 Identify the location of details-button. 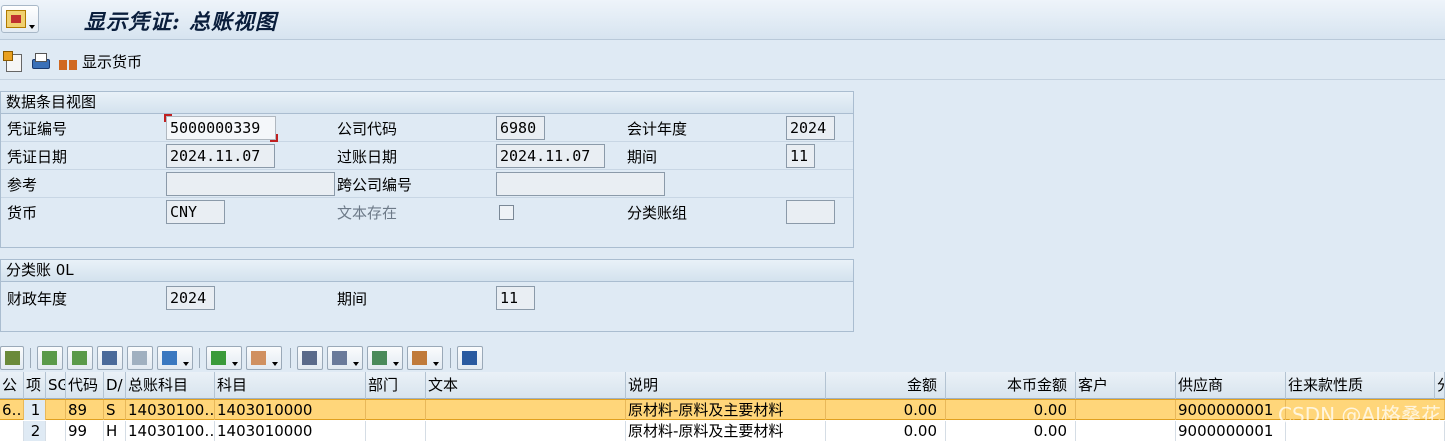
(12, 358).